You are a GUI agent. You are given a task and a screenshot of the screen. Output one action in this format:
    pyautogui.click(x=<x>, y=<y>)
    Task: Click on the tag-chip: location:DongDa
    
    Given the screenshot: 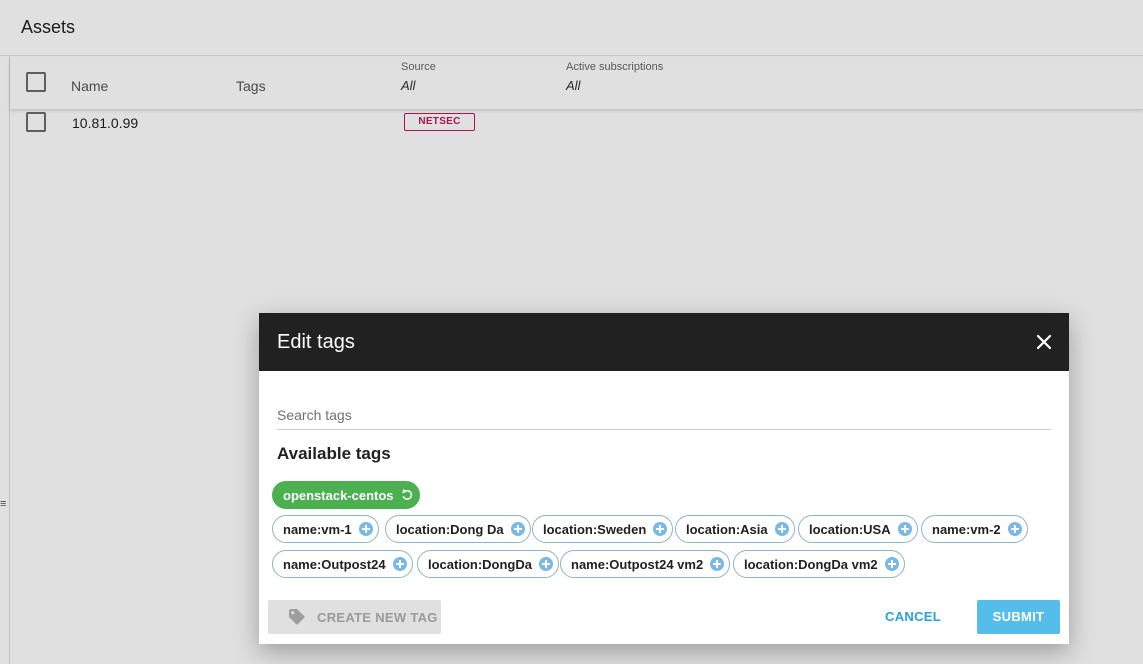 What is the action you would take?
    pyautogui.click(x=488, y=564)
    